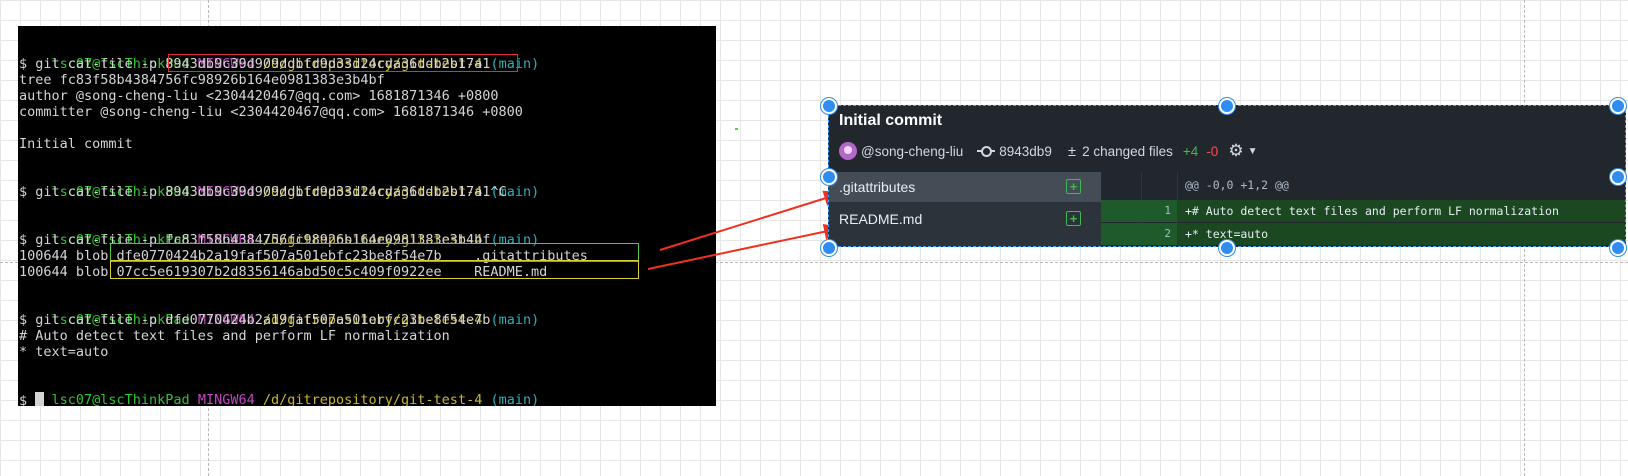  What do you see at coordinates (745, 246) in the screenshot?
I see `arrow-to-readme` at bounding box center [745, 246].